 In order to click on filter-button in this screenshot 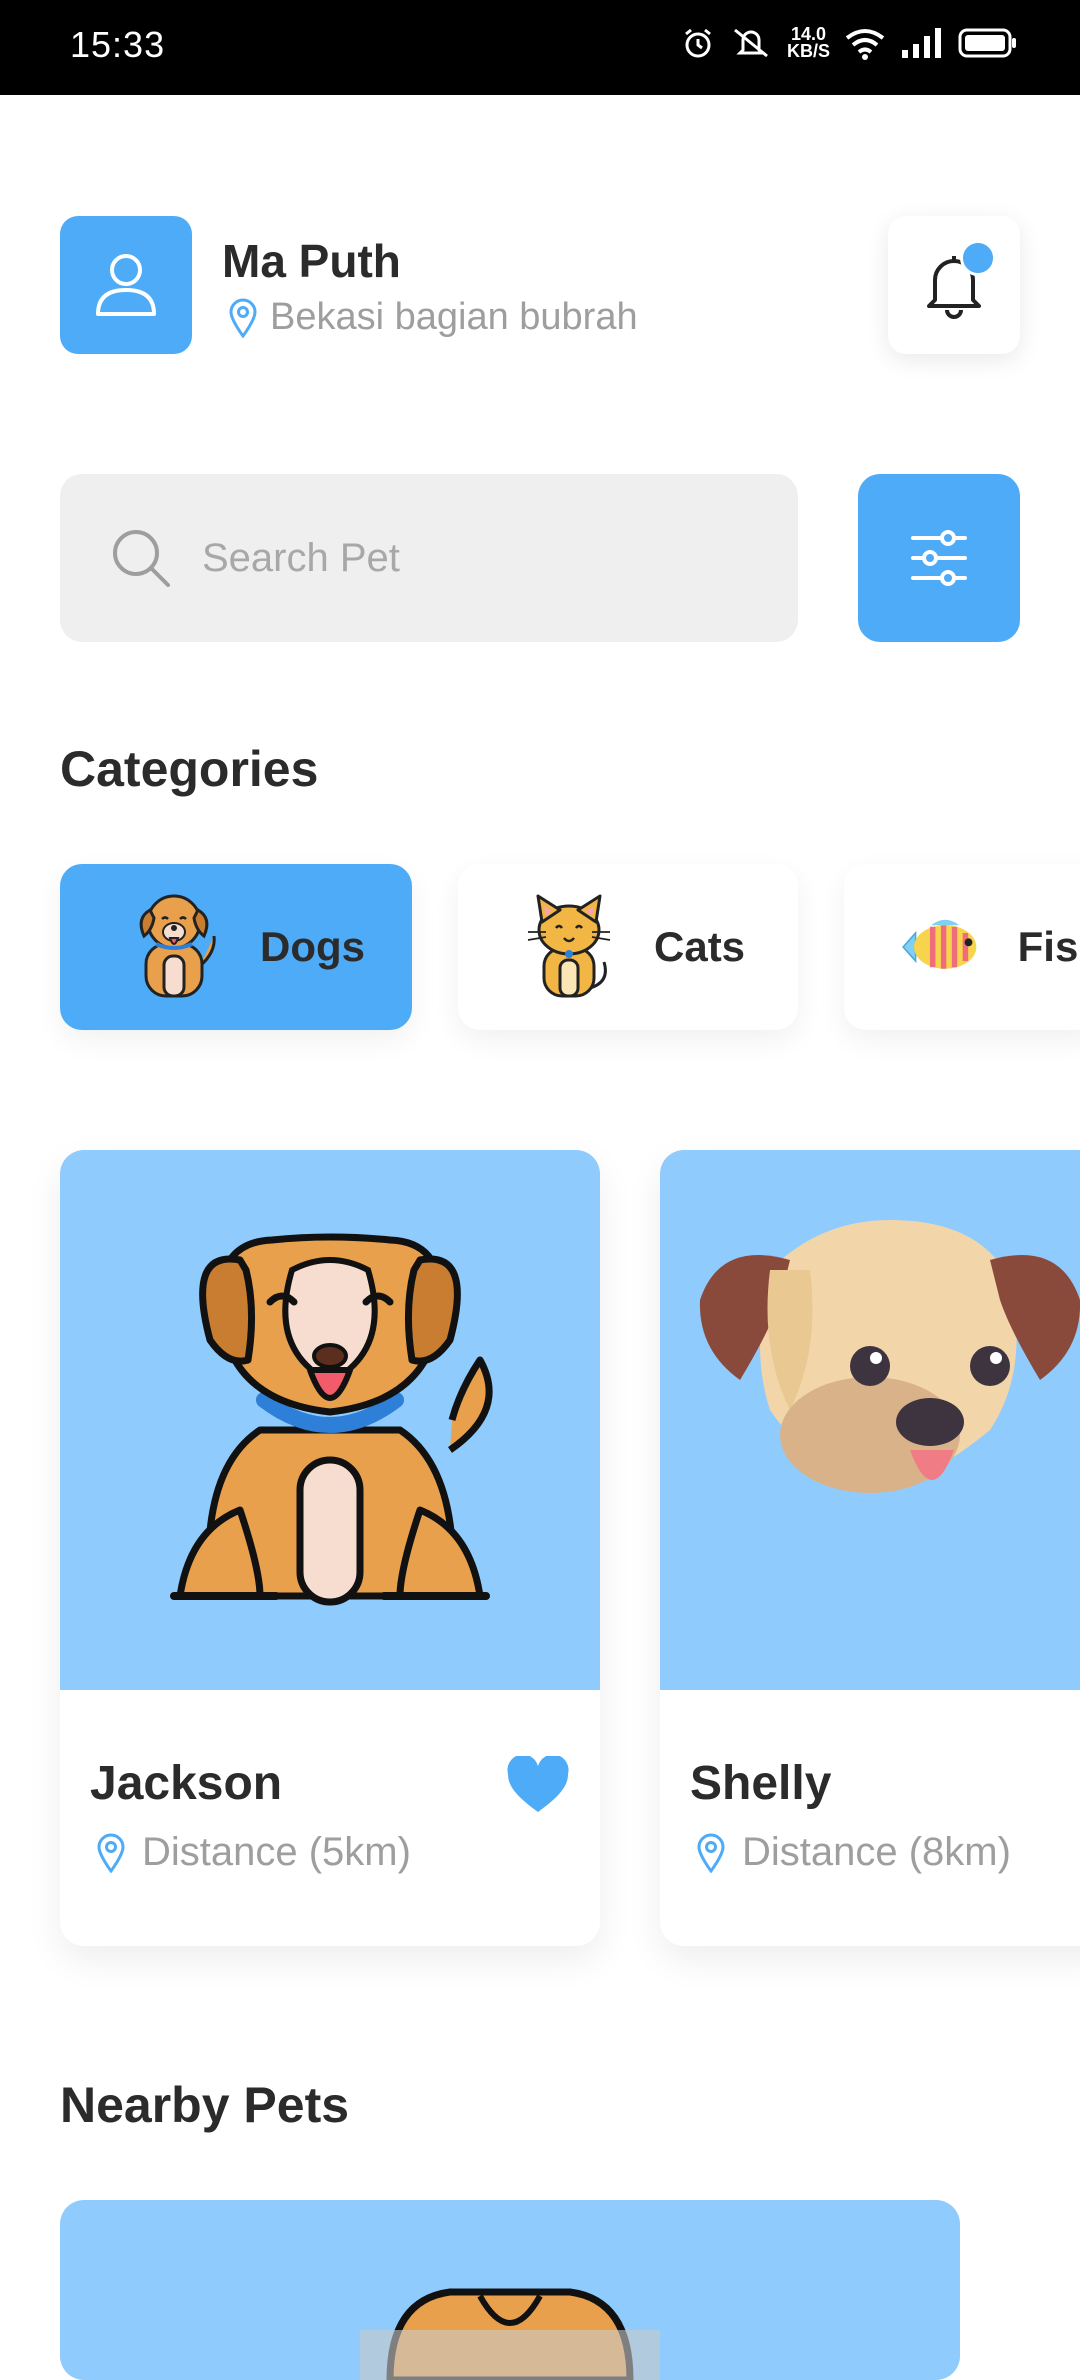, I will do `click(939, 558)`.